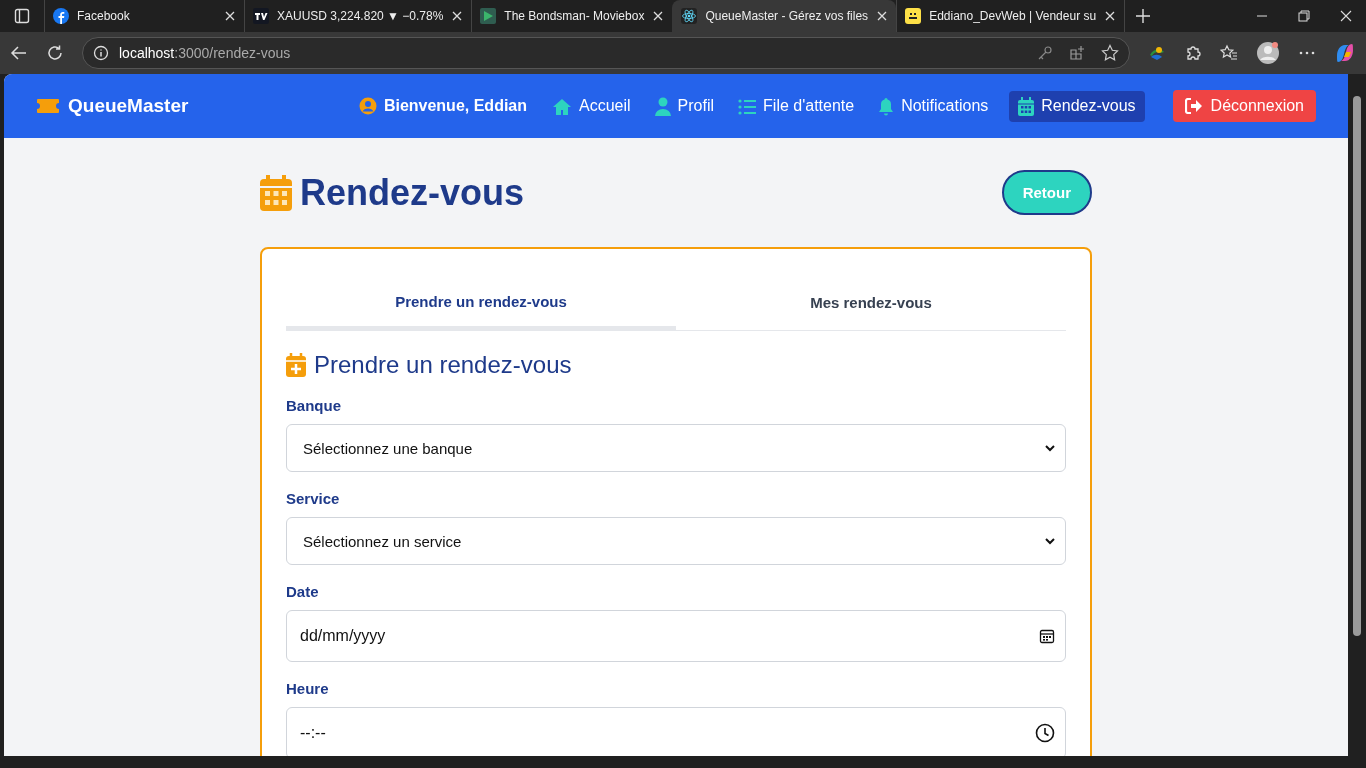 This screenshot has width=1366, height=768. I want to click on address-bar: localhost:3000/rendez-vous, so click(606, 53).